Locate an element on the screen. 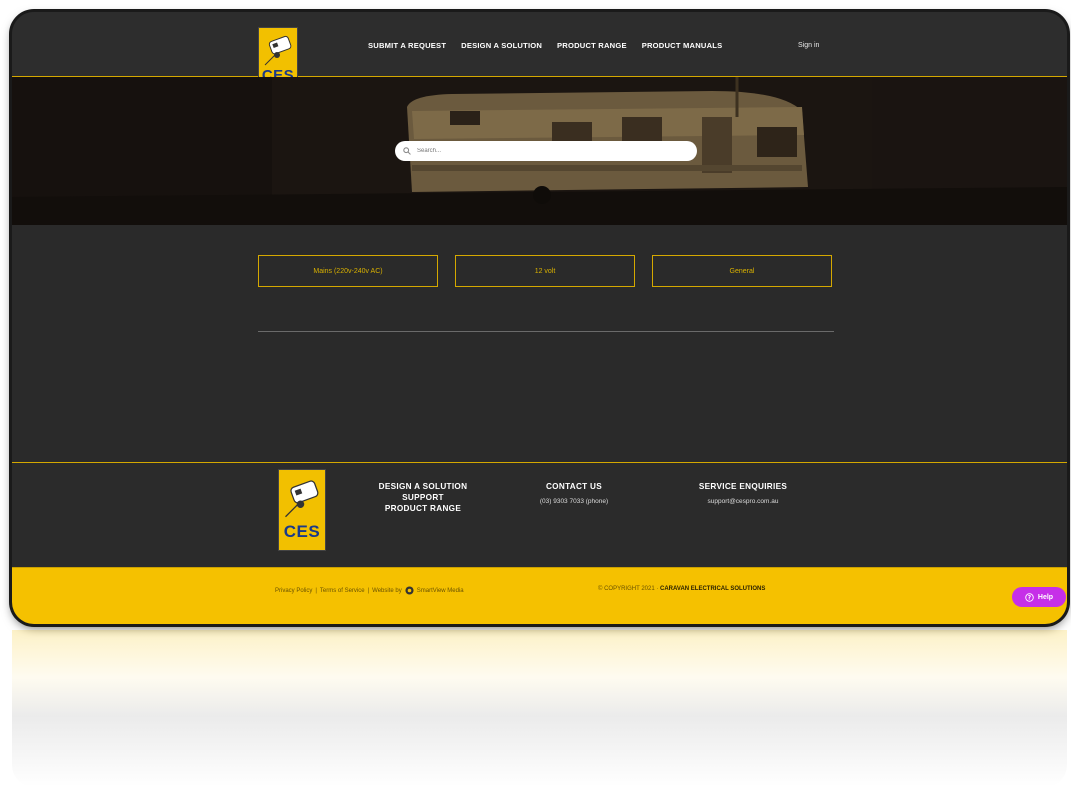  footer-links: DESIGN A SOLUTION SUPPORT PRODUCT RANGE is located at coordinates (423, 497).